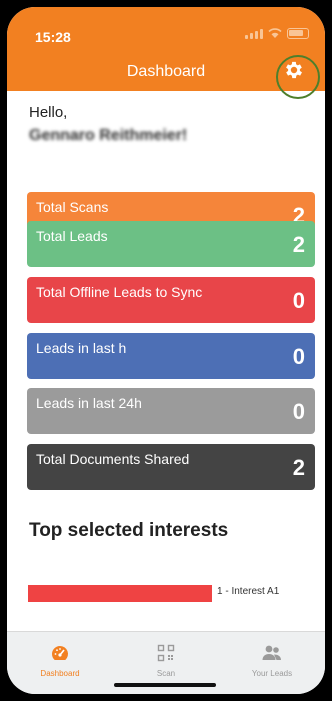 The height and width of the screenshot is (701, 332). I want to click on tab-your-leads: Your Leads, so click(272, 661).